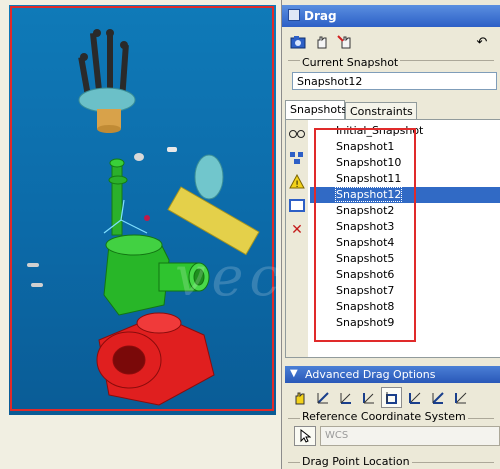 This screenshot has height=469, width=500. I want to click on drag-rotate-x-icon, so click(414, 397).